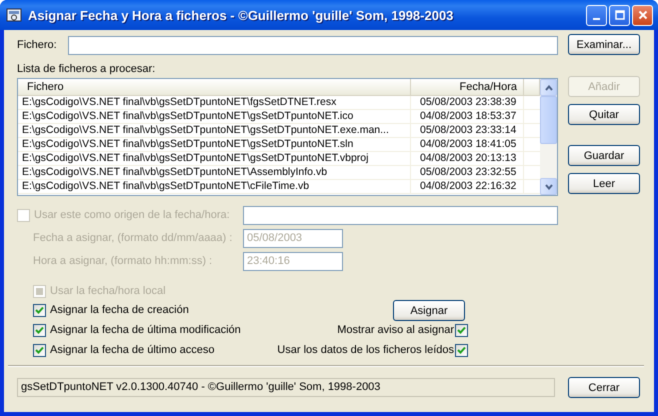 The width and height of the screenshot is (658, 416). What do you see at coordinates (37, 44) in the screenshot?
I see `file-label: Fichero:` at bounding box center [37, 44].